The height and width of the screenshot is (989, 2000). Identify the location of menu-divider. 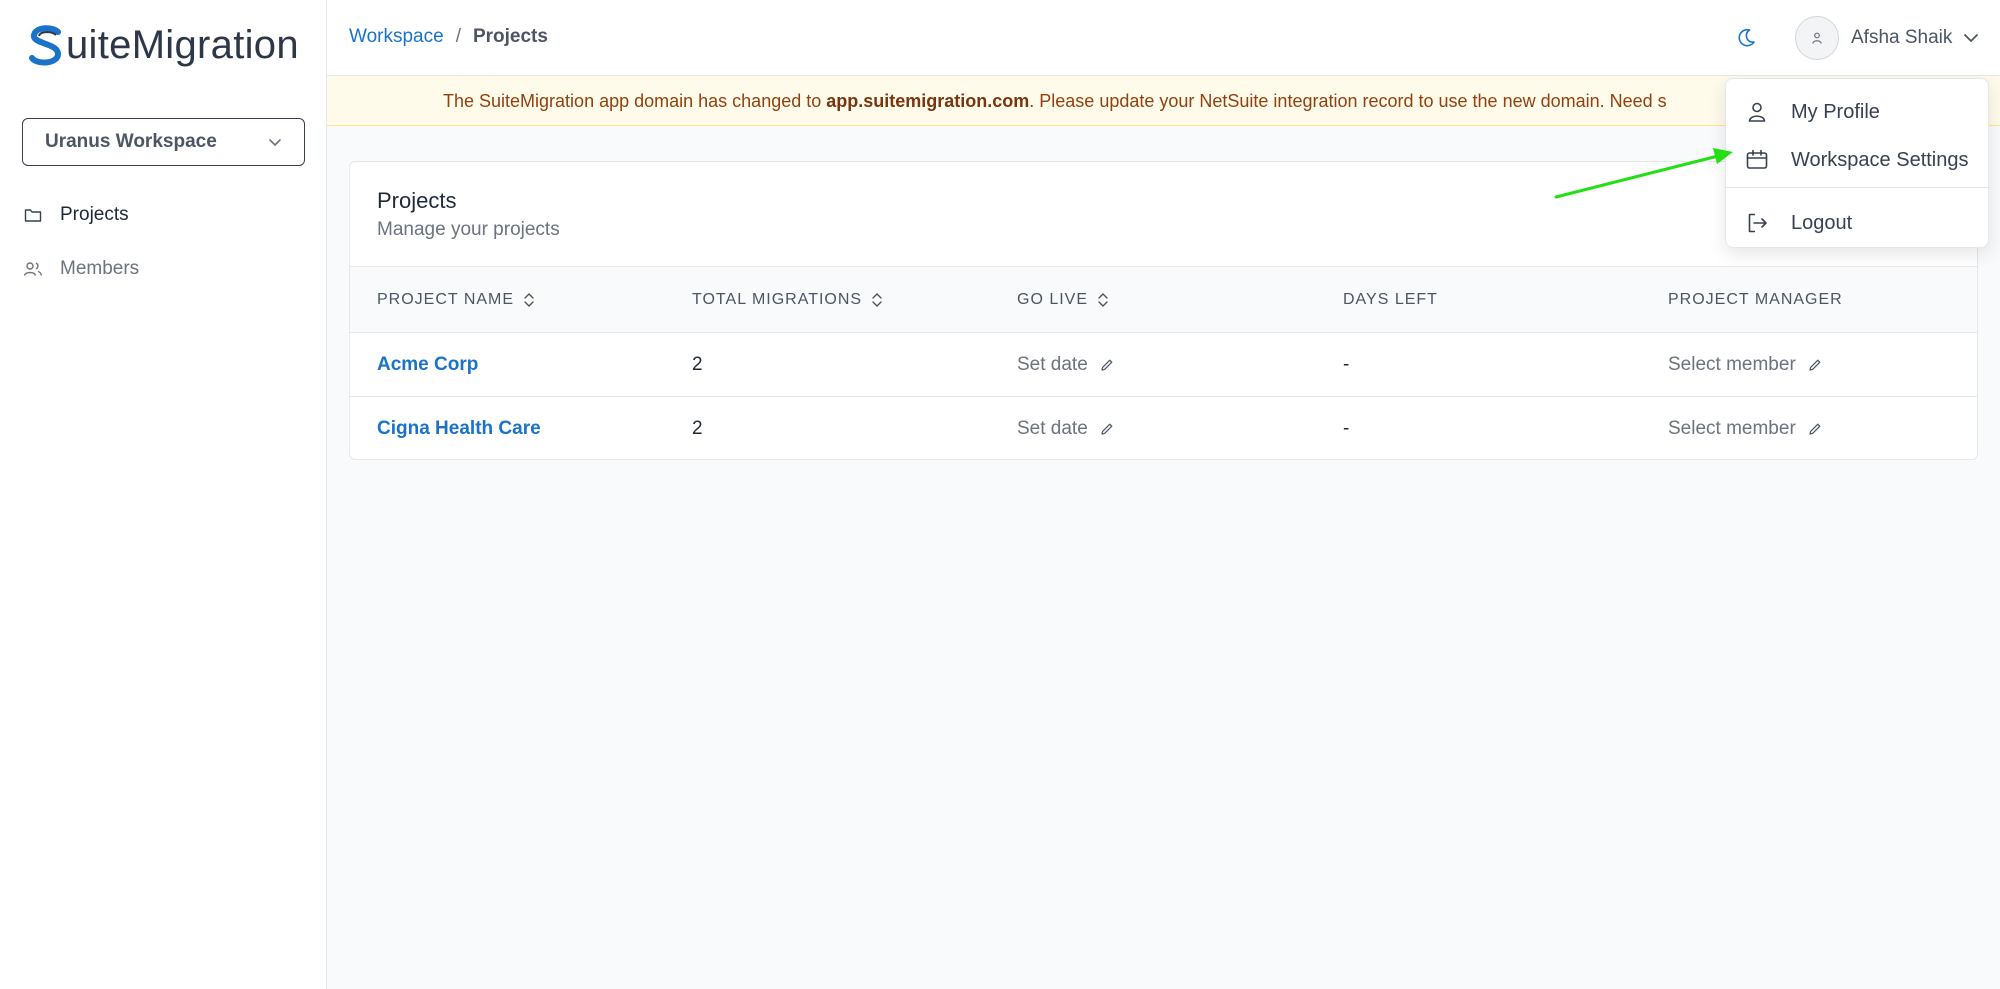
(1857, 187).